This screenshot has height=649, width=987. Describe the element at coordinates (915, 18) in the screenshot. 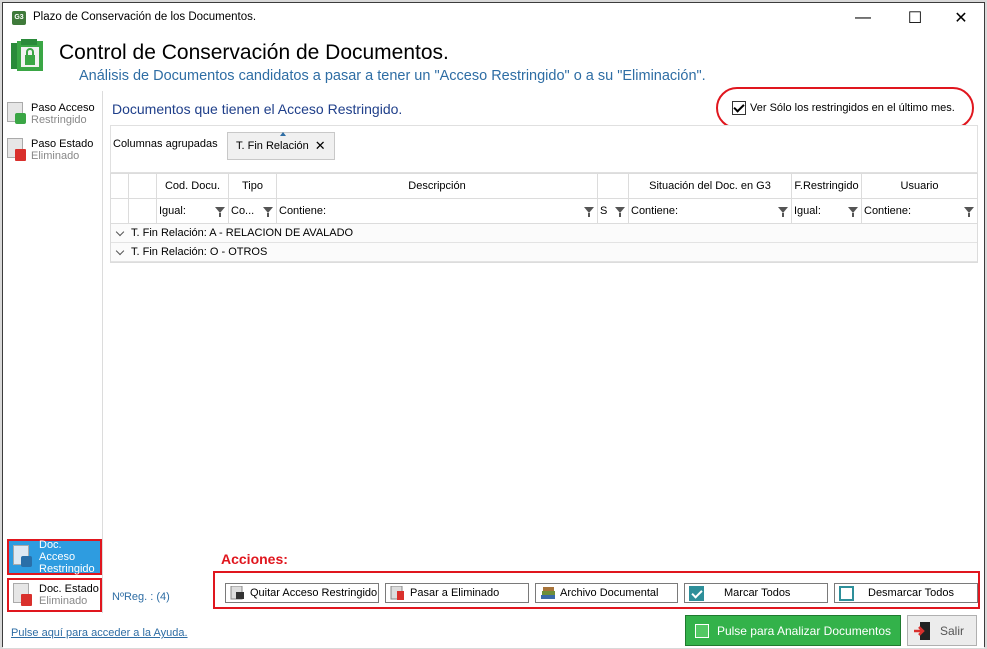

I see `maximize-button: ☐` at that location.